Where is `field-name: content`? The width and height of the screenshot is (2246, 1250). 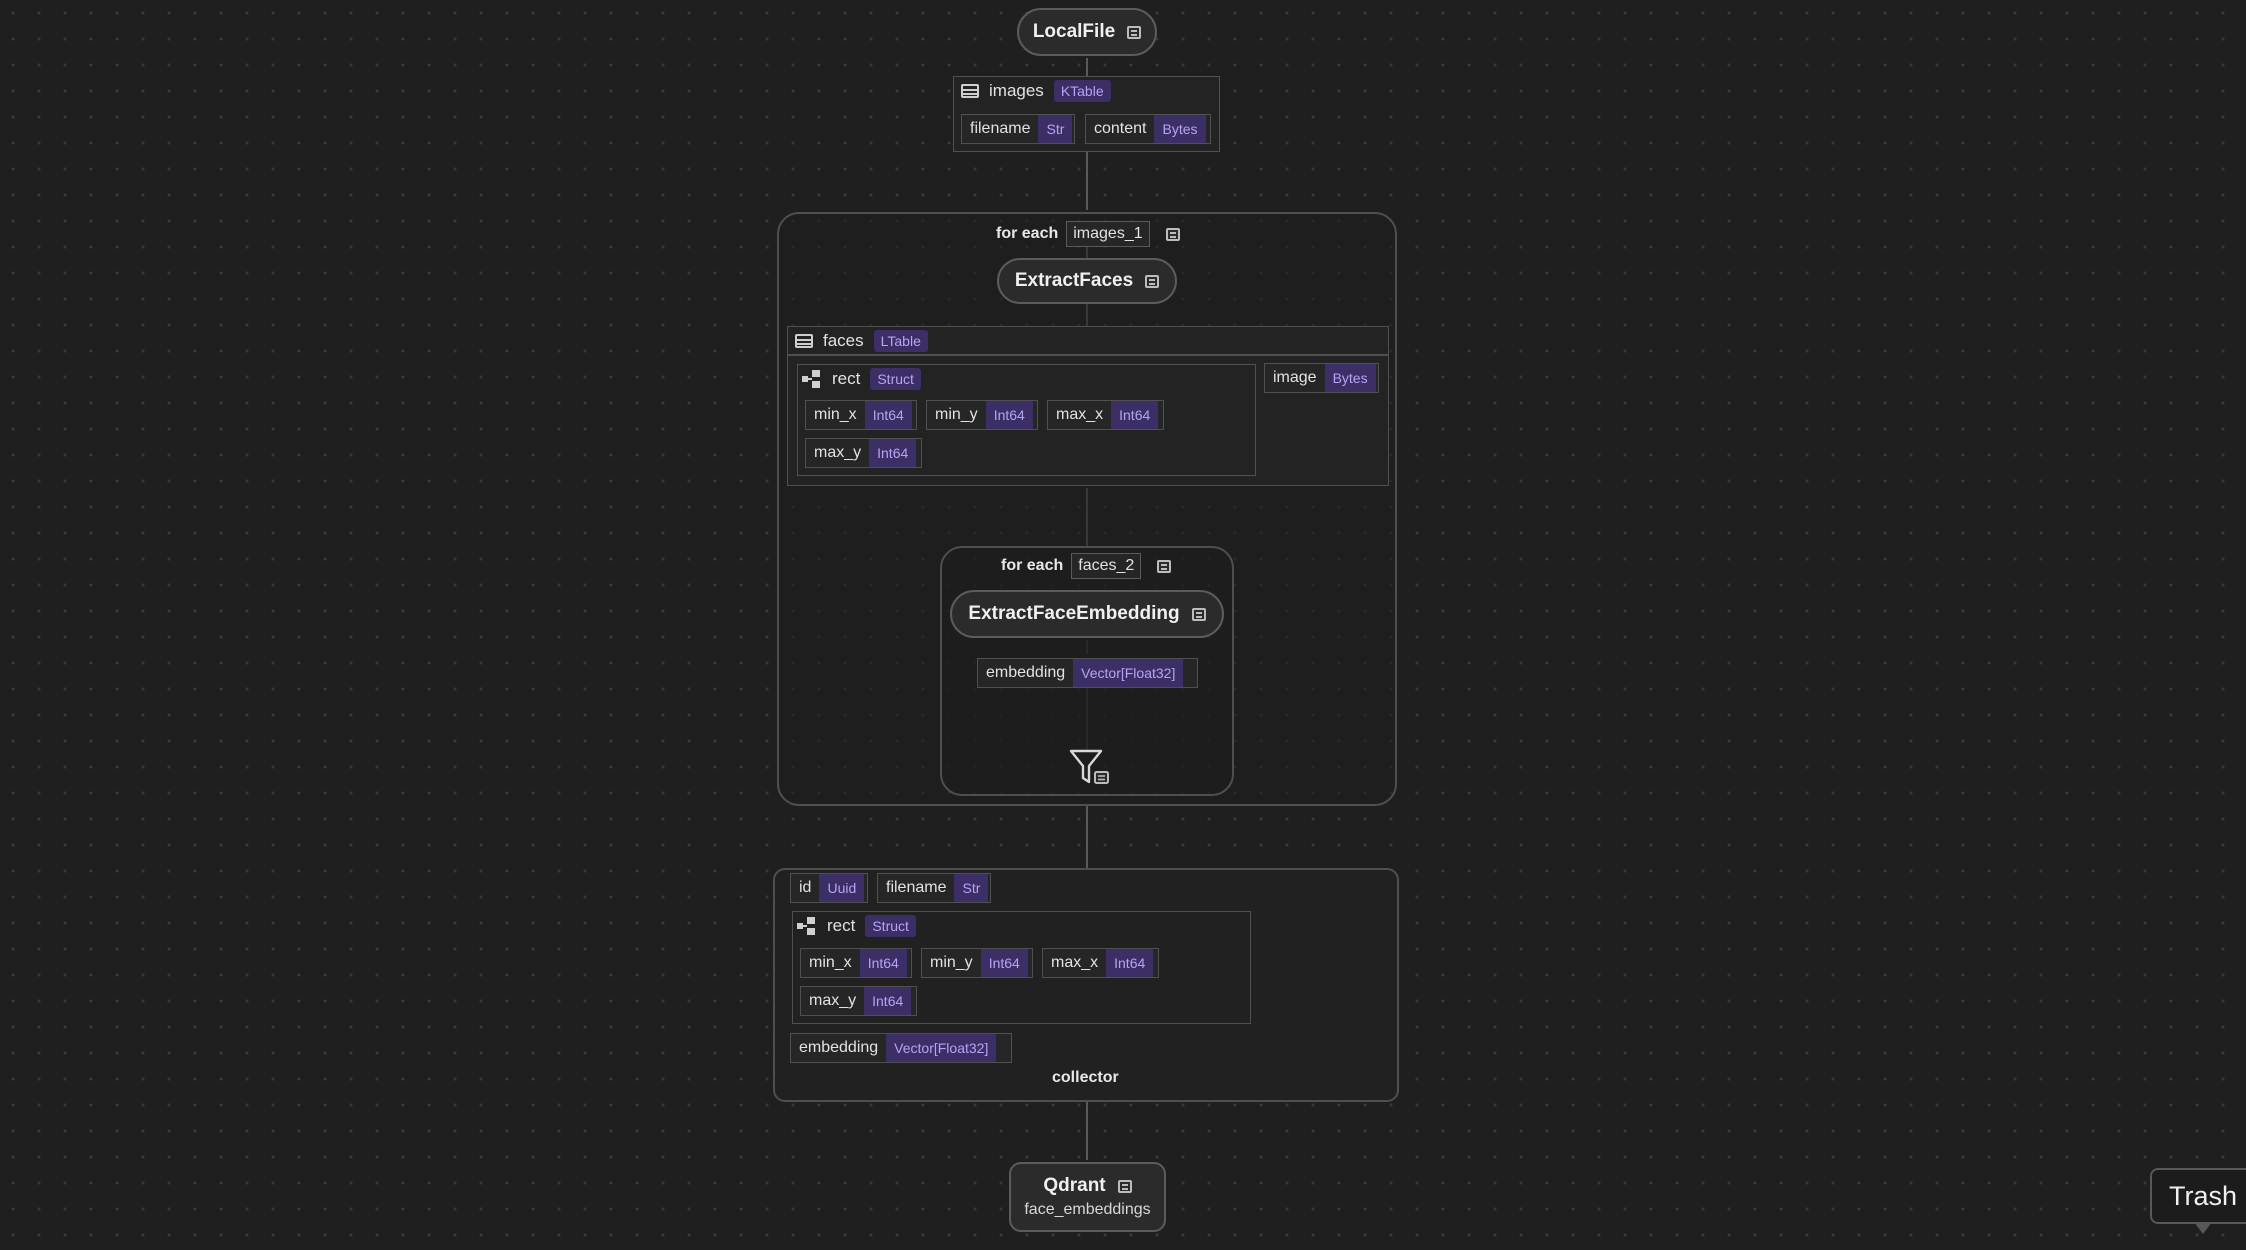 field-name: content is located at coordinates (1120, 128).